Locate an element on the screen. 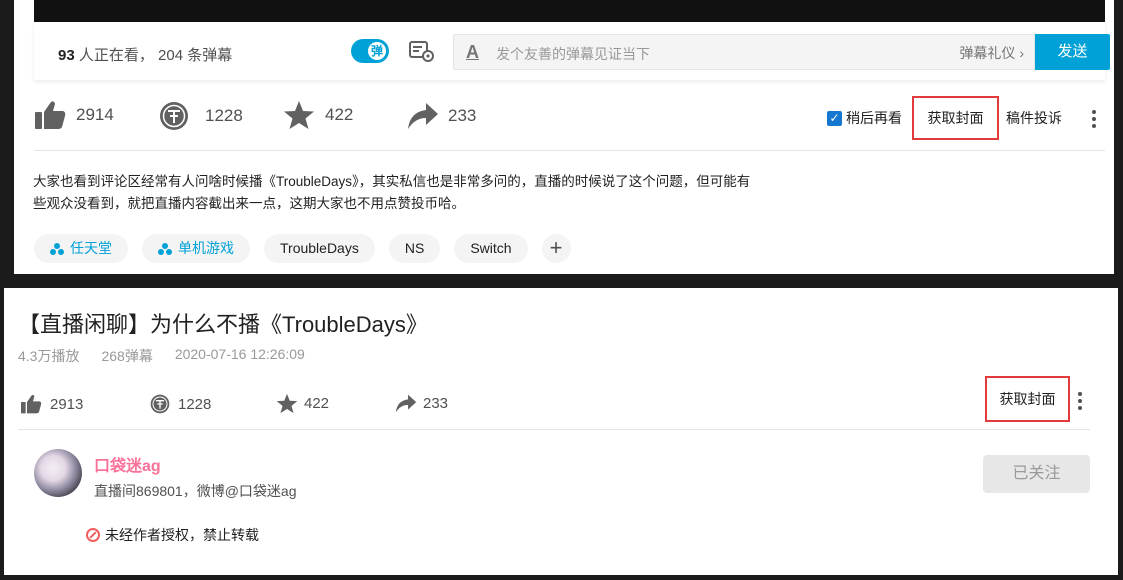 The width and height of the screenshot is (1123, 580). tag-list: 任天堂 单机游戏 TroubleDays NS Switch + is located at coordinates (302, 248).